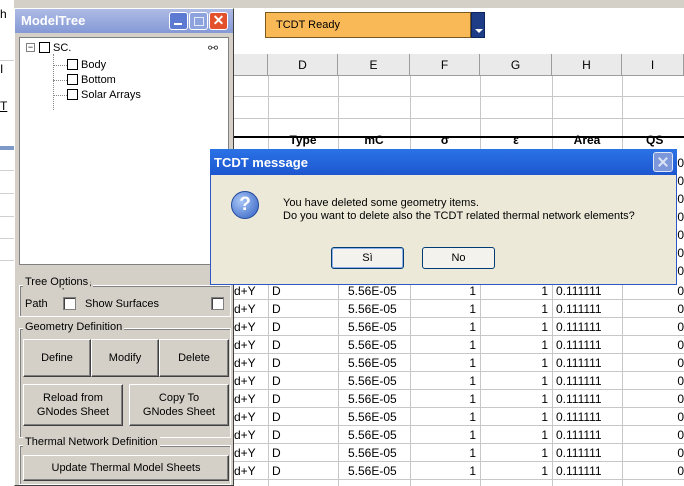 This screenshot has height=486, width=684. I want to click on dialog-titlebar: TCDT message, so click(443, 162).